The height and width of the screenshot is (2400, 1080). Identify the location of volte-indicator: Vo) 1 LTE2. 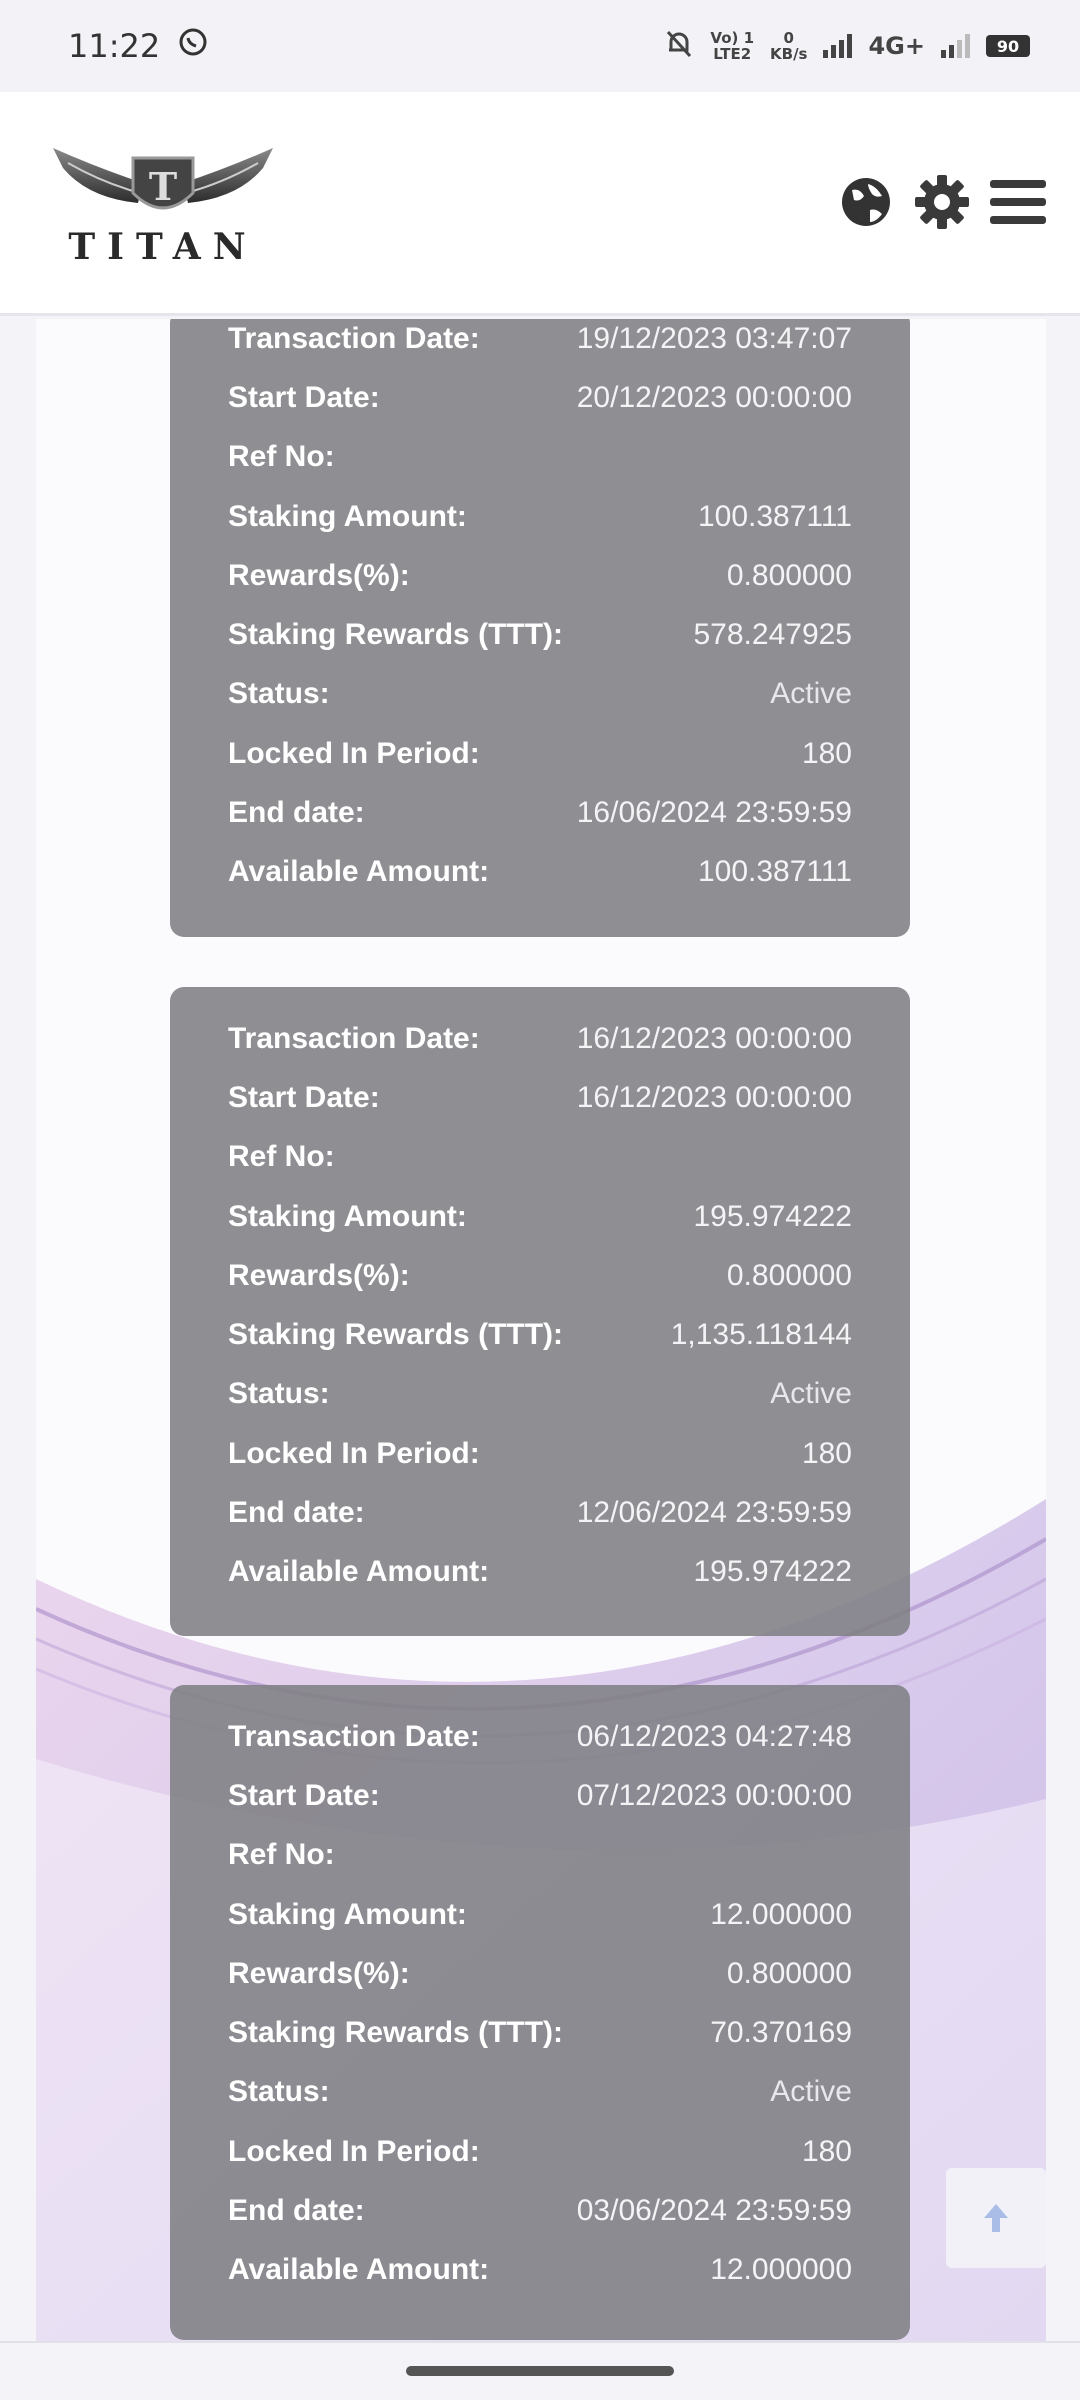
(732, 46).